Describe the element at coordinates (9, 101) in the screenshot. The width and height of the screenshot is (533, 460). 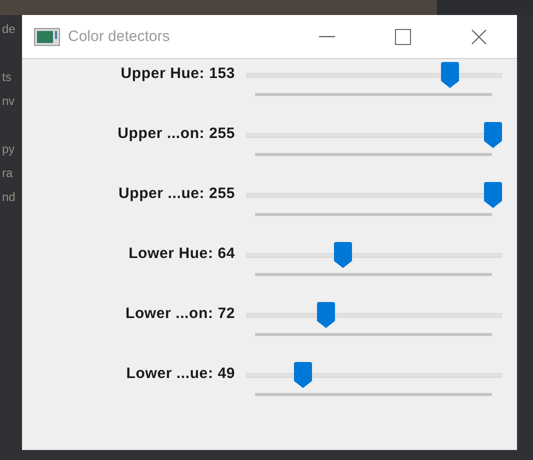
I see `background-text: nv` at that location.